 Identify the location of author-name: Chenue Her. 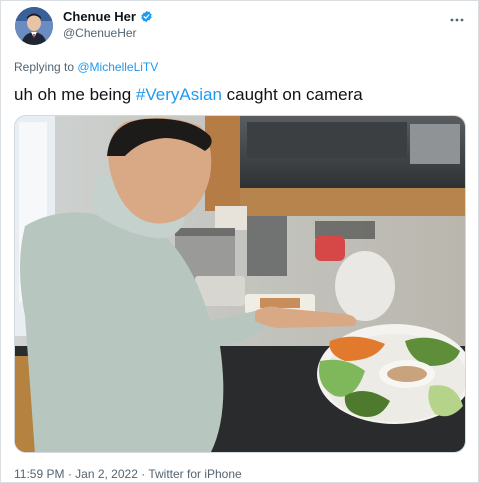
(99, 16).